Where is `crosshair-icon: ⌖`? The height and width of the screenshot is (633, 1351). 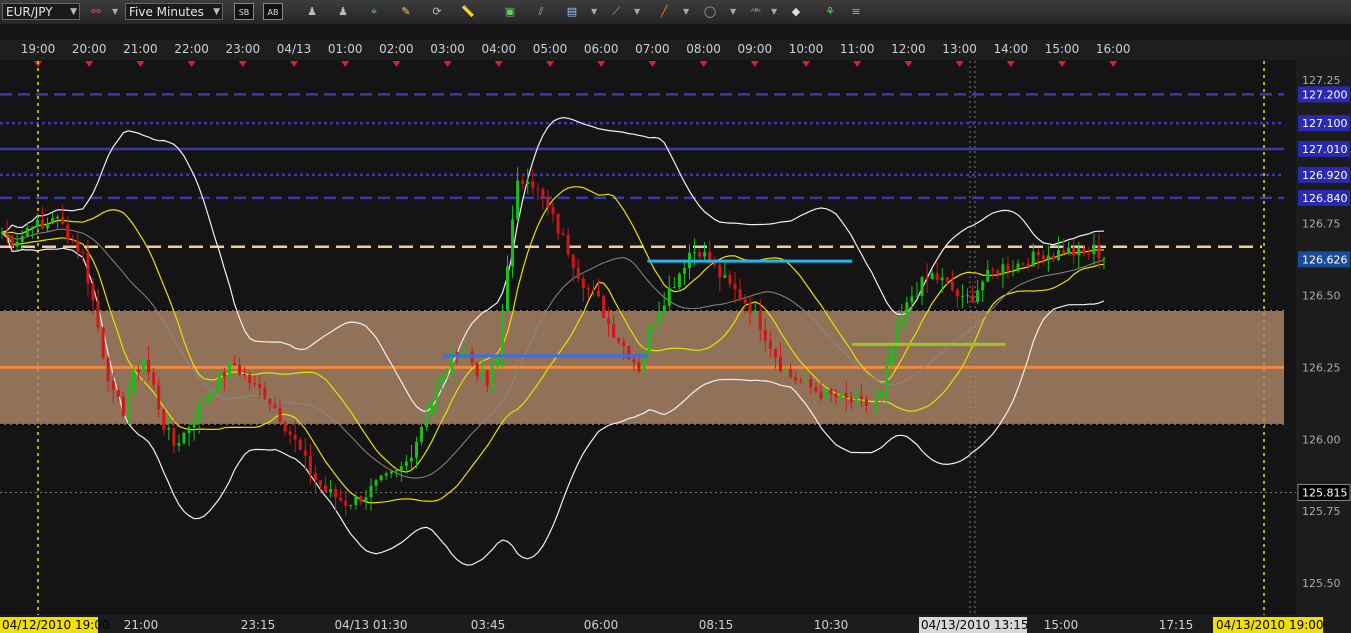
crosshair-icon: ⌖ is located at coordinates (374, 11).